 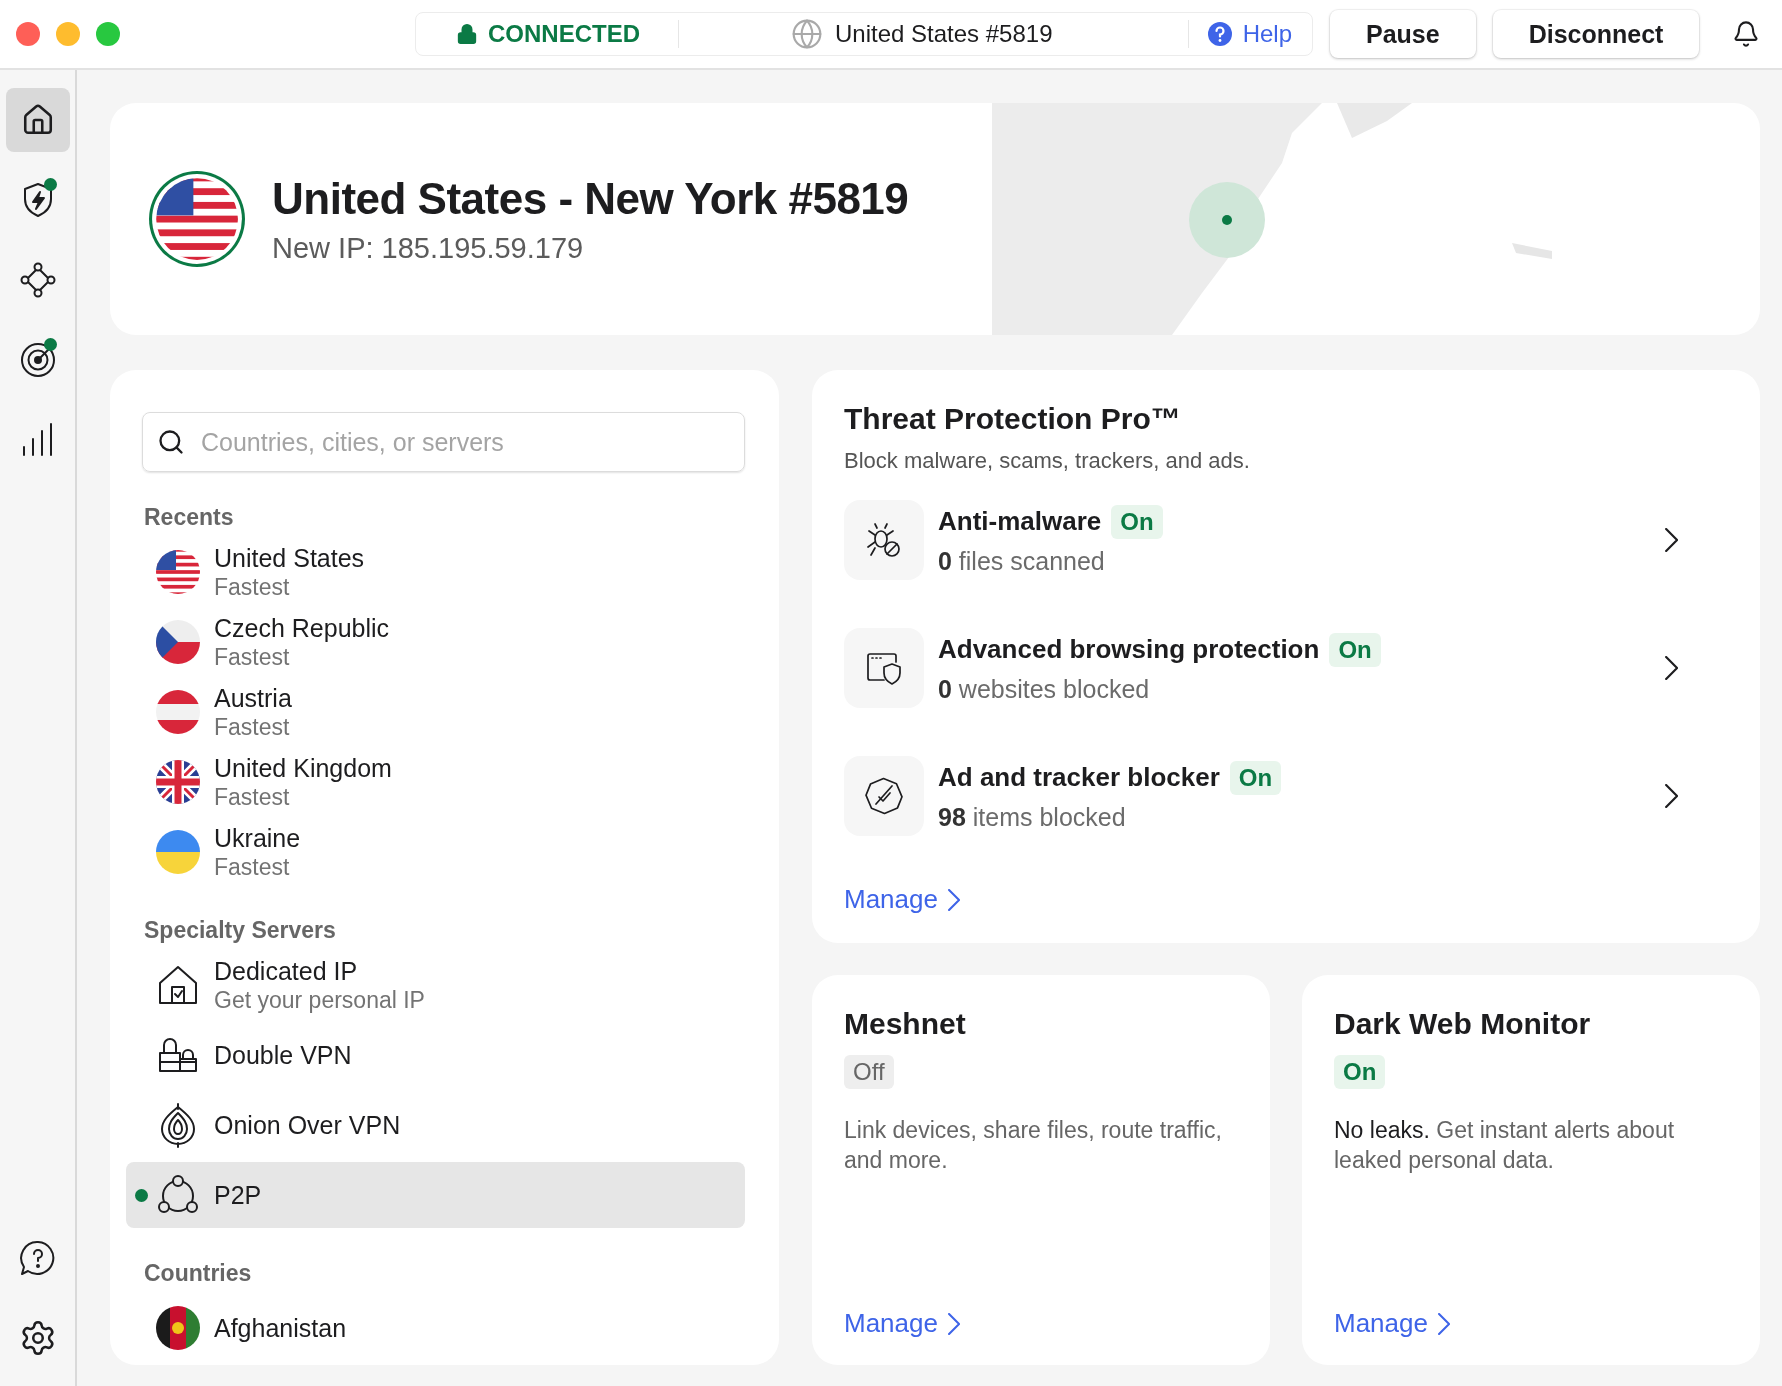 What do you see at coordinates (1033, 1145) in the screenshot?
I see `card-description: Link devices, share files, route traffic, and more.` at bounding box center [1033, 1145].